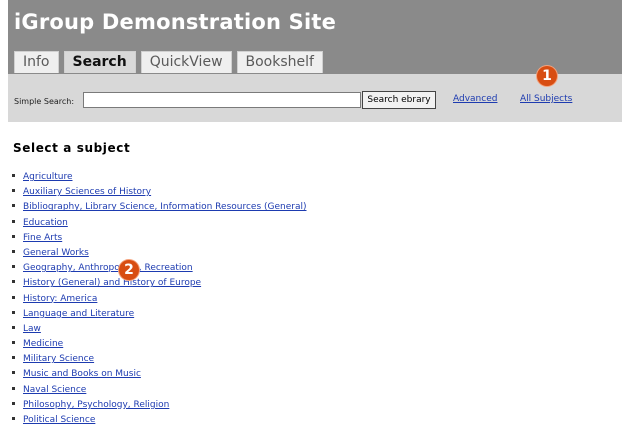 This screenshot has width=622, height=428. What do you see at coordinates (32, 329) in the screenshot?
I see `subject-link-law: Law` at bounding box center [32, 329].